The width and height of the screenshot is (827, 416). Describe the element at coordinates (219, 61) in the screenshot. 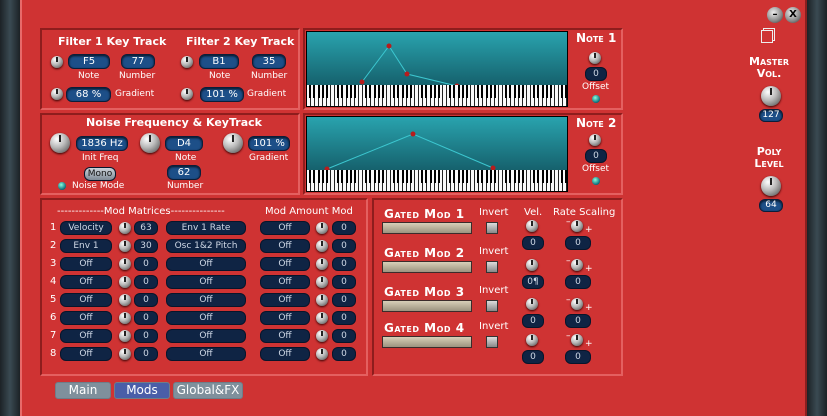

I see `filter2-note-field: B1` at that location.